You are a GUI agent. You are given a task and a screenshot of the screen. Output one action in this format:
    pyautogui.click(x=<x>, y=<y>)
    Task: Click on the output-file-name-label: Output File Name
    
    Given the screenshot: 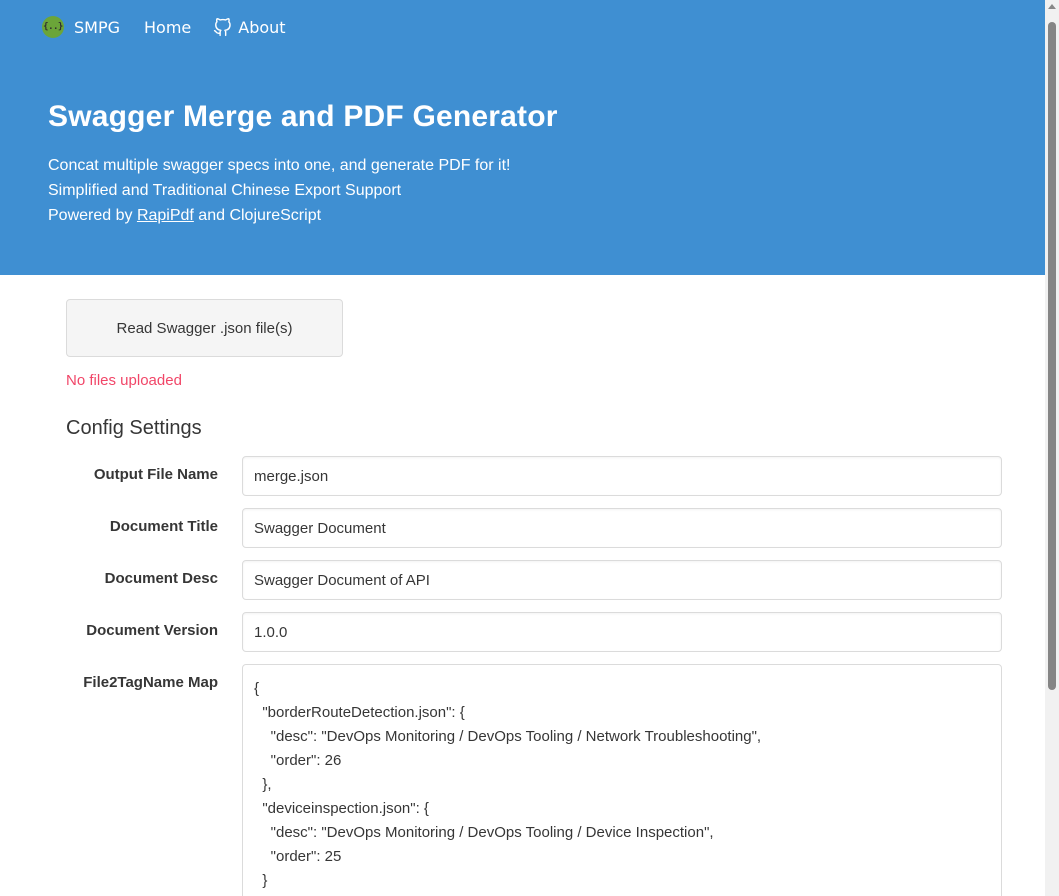 What is the action you would take?
    pyautogui.click(x=155, y=474)
    